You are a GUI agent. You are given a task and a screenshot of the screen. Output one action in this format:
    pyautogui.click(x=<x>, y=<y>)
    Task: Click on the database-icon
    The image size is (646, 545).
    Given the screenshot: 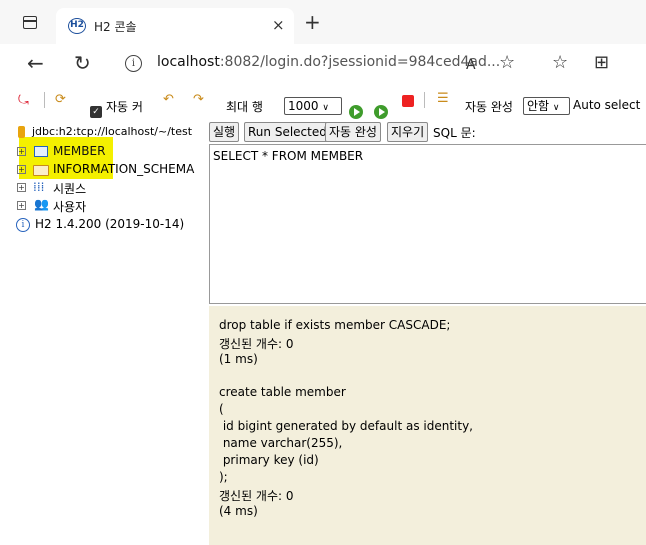 What is the action you would take?
    pyautogui.click(x=21, y=132)
    